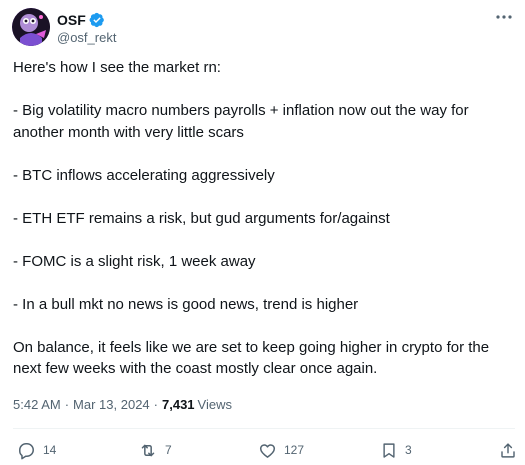 The image size is (525, 465). What do you see at coordinates (168, 450) in the screenshot?
I see `repost-count: 7` at bounding box center [168, 450].